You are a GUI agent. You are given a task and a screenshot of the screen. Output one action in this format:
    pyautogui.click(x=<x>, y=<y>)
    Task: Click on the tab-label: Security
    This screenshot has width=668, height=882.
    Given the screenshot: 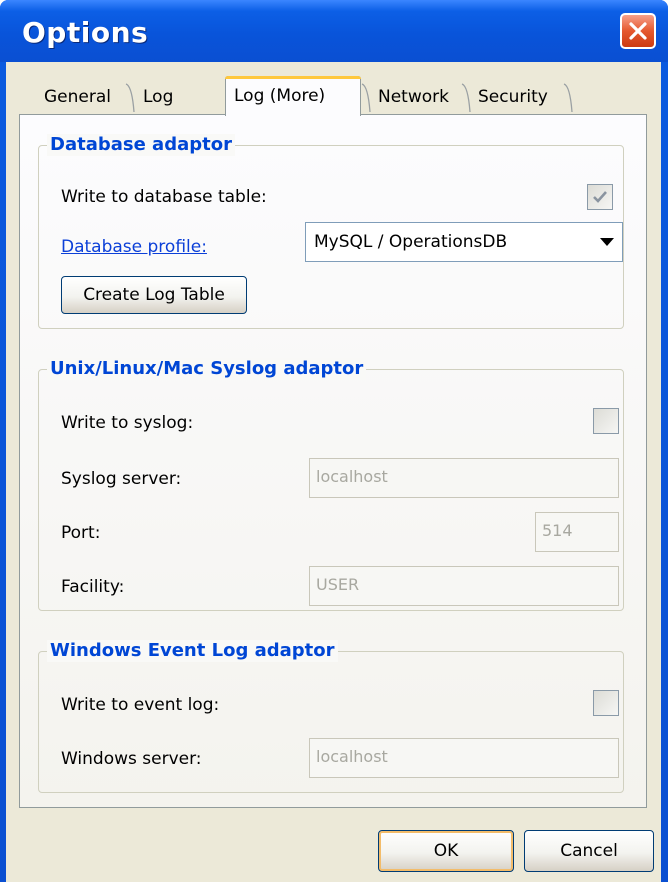 What is the action you would take?
    pyautogui.click(x=513, y=97)
    